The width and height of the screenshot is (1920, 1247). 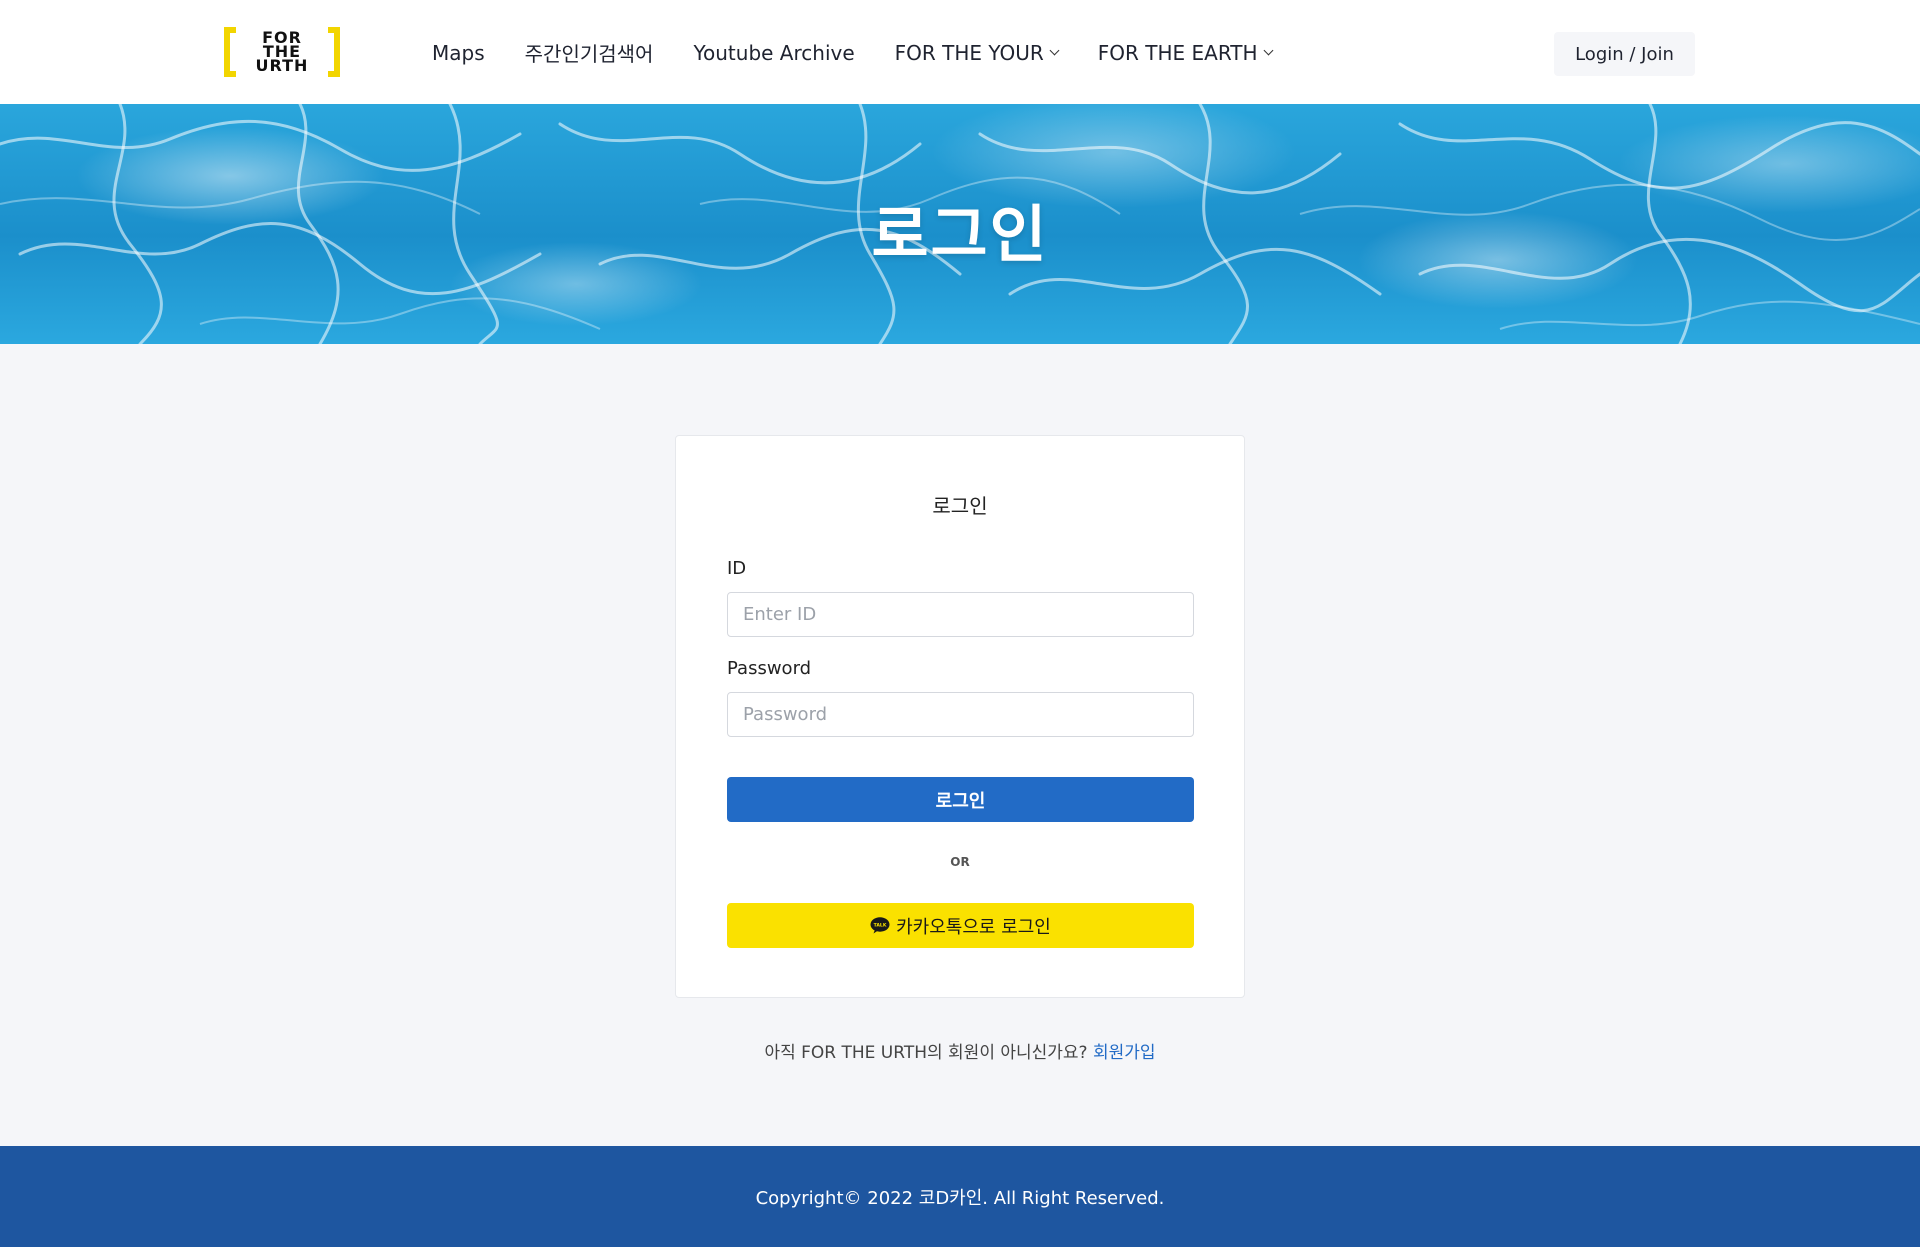 I want to click on signup-link: 회원가입, so click(x=1124, y=1053).